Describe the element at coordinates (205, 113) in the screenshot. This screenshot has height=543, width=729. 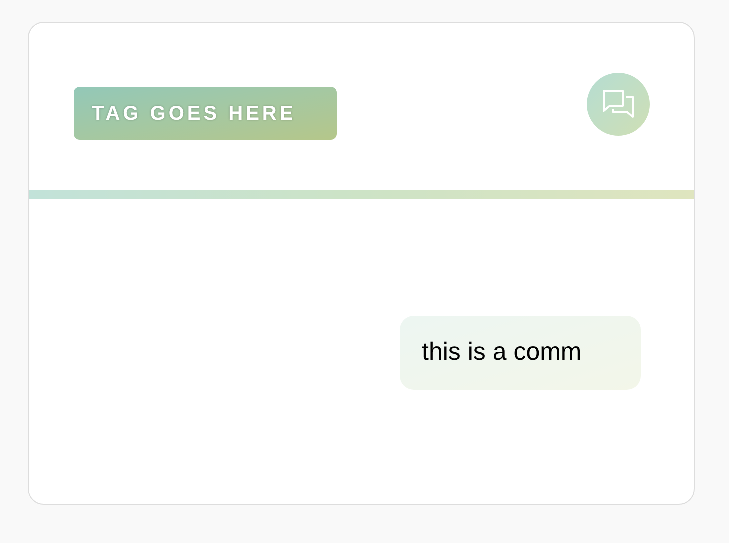
I see `tag: TAG GOES HERE` at that location.